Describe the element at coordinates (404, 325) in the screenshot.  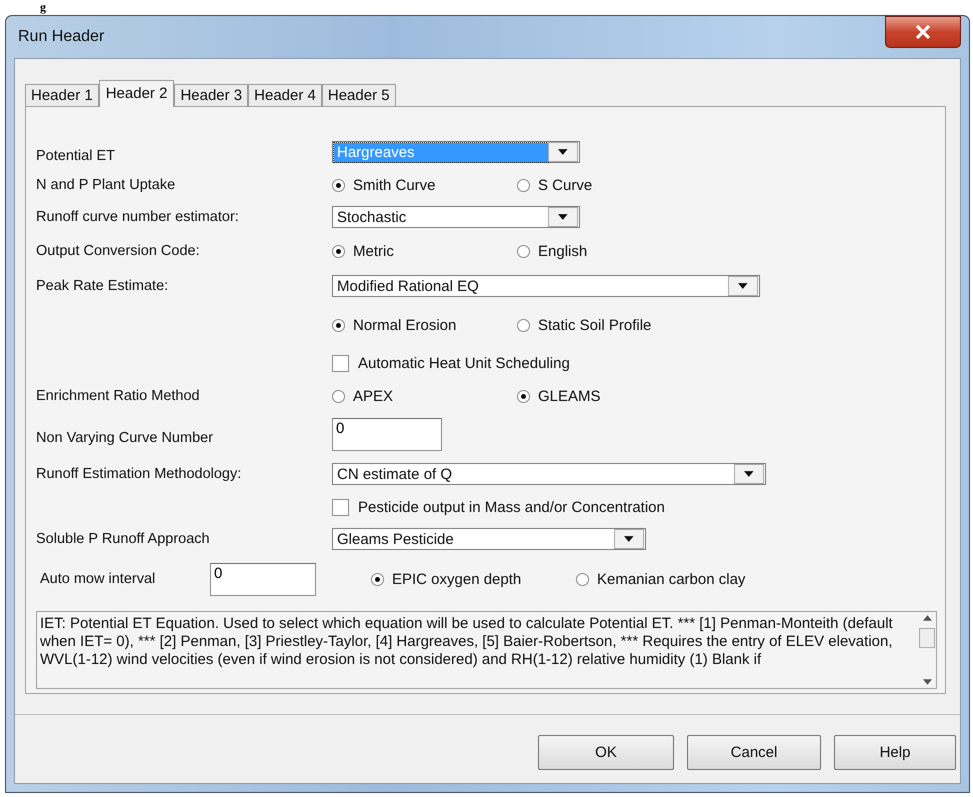
I see `radio-label: Normal Erosion` at that location.